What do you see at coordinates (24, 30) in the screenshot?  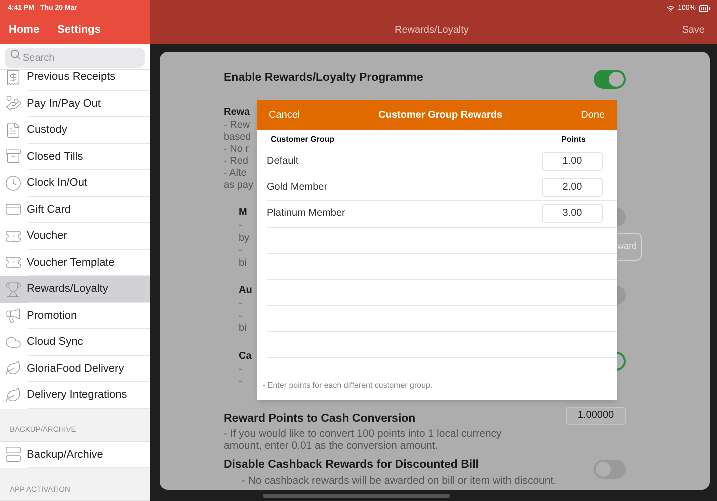 I see `nav-link: Home` at bounding box center [24, 30].